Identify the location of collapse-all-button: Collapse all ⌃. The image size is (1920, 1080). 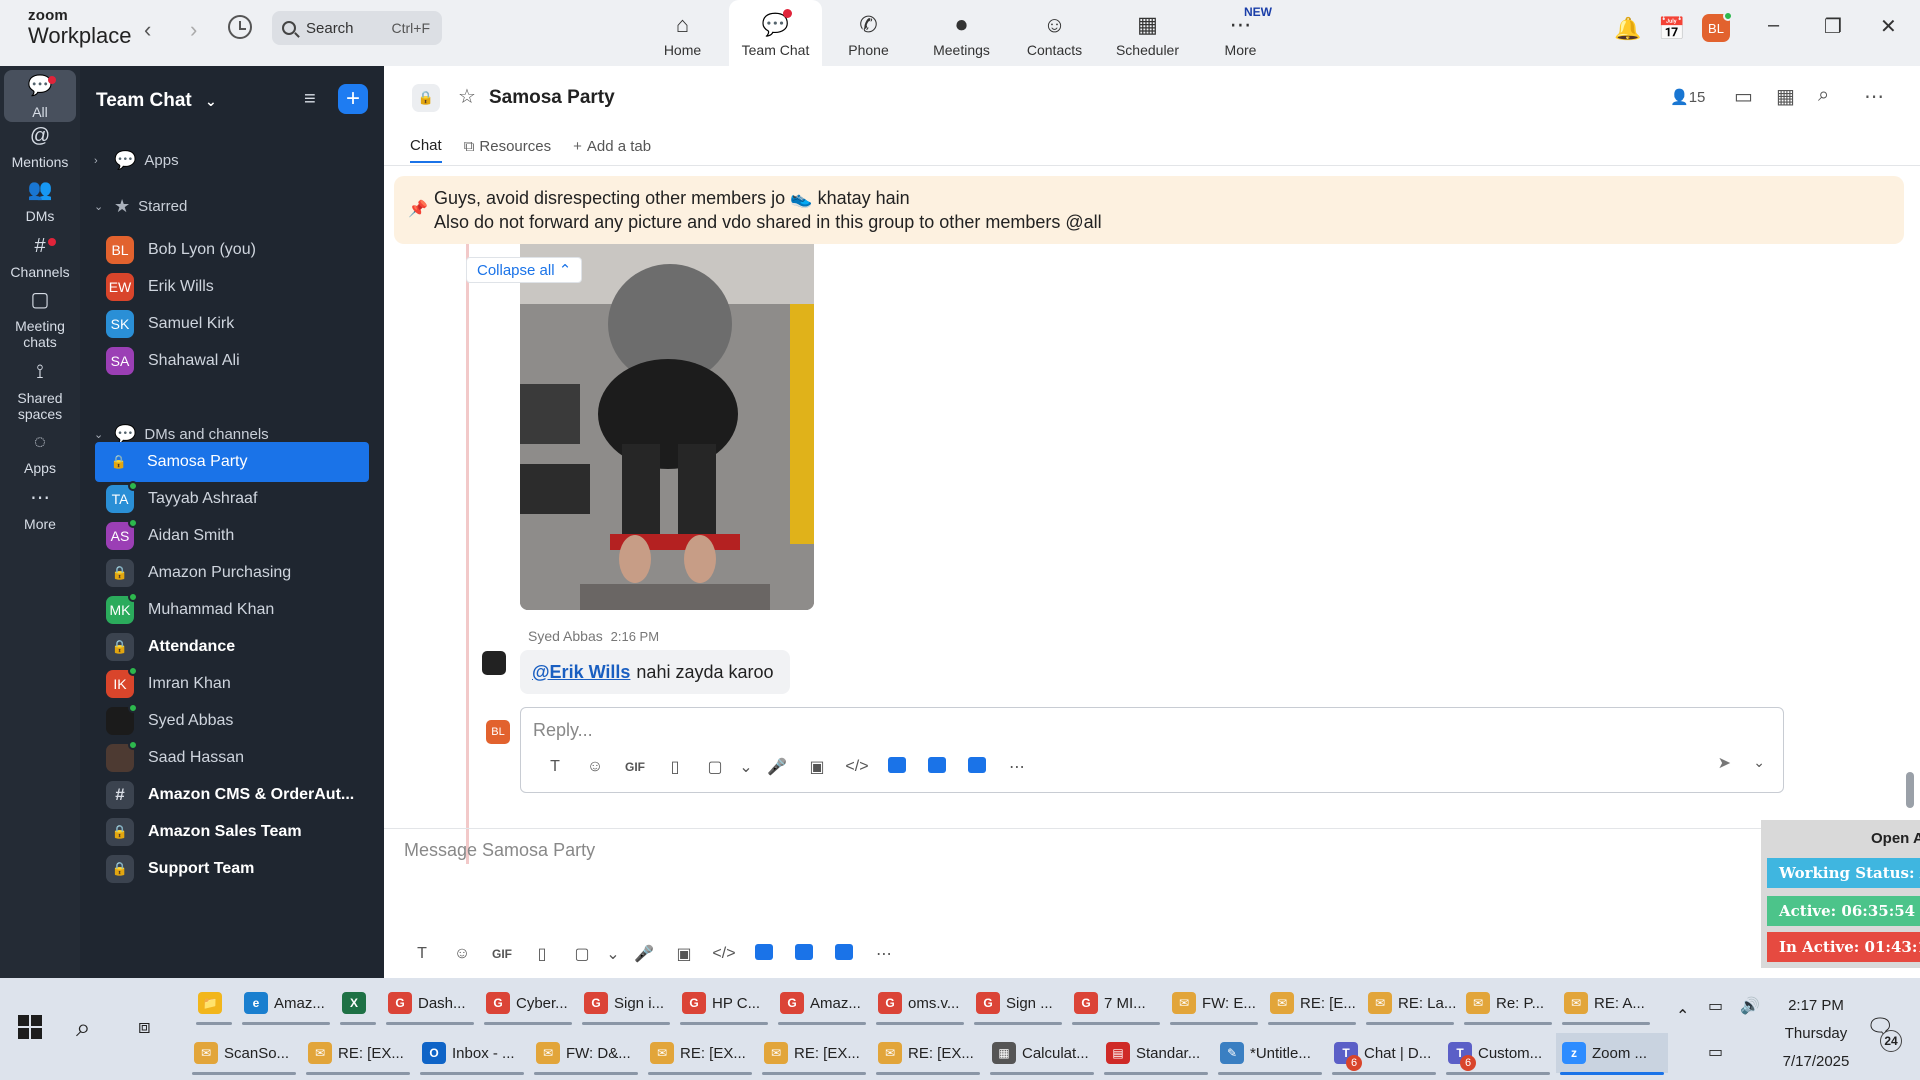
(524, 270).